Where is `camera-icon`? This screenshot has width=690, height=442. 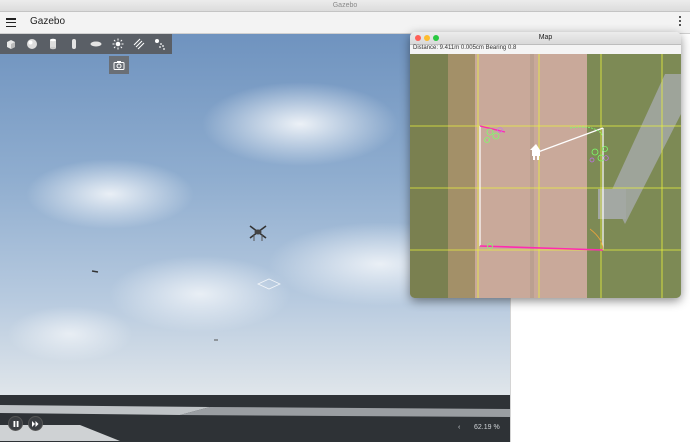
camera-icon is located at coordinates (119, 65).